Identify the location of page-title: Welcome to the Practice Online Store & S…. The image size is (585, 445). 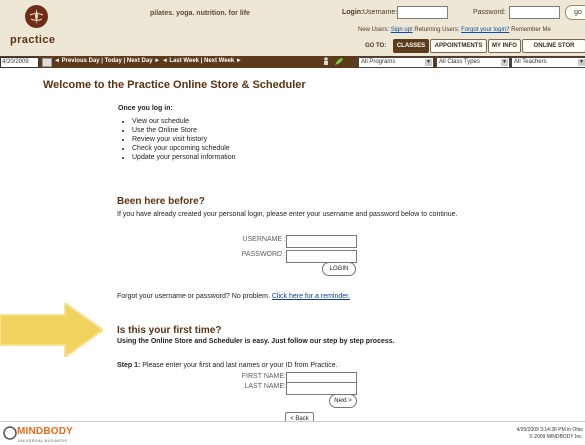
(174, 85).